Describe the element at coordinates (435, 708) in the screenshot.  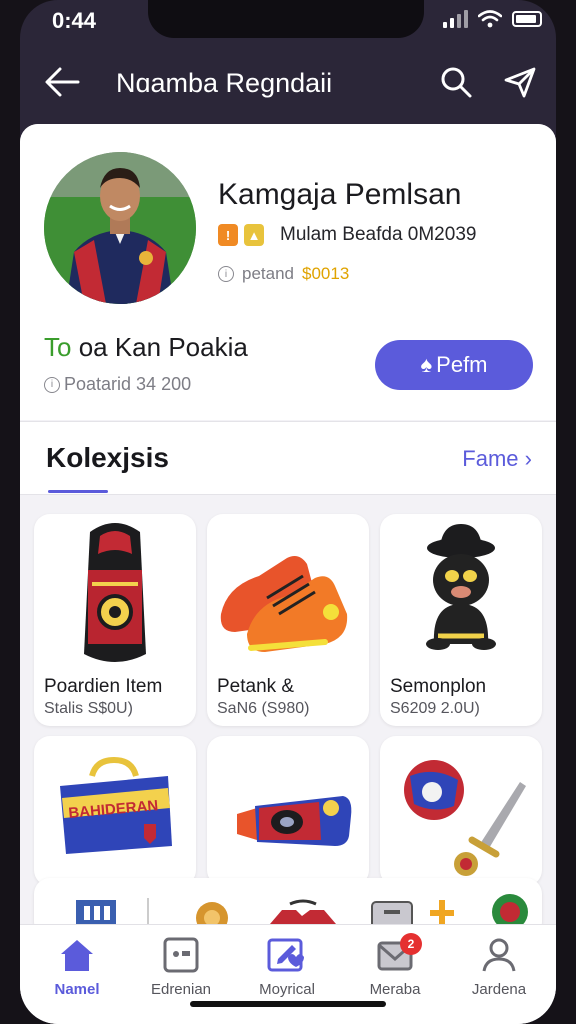
I see `item-price: S6209 2.0U)` at that location.